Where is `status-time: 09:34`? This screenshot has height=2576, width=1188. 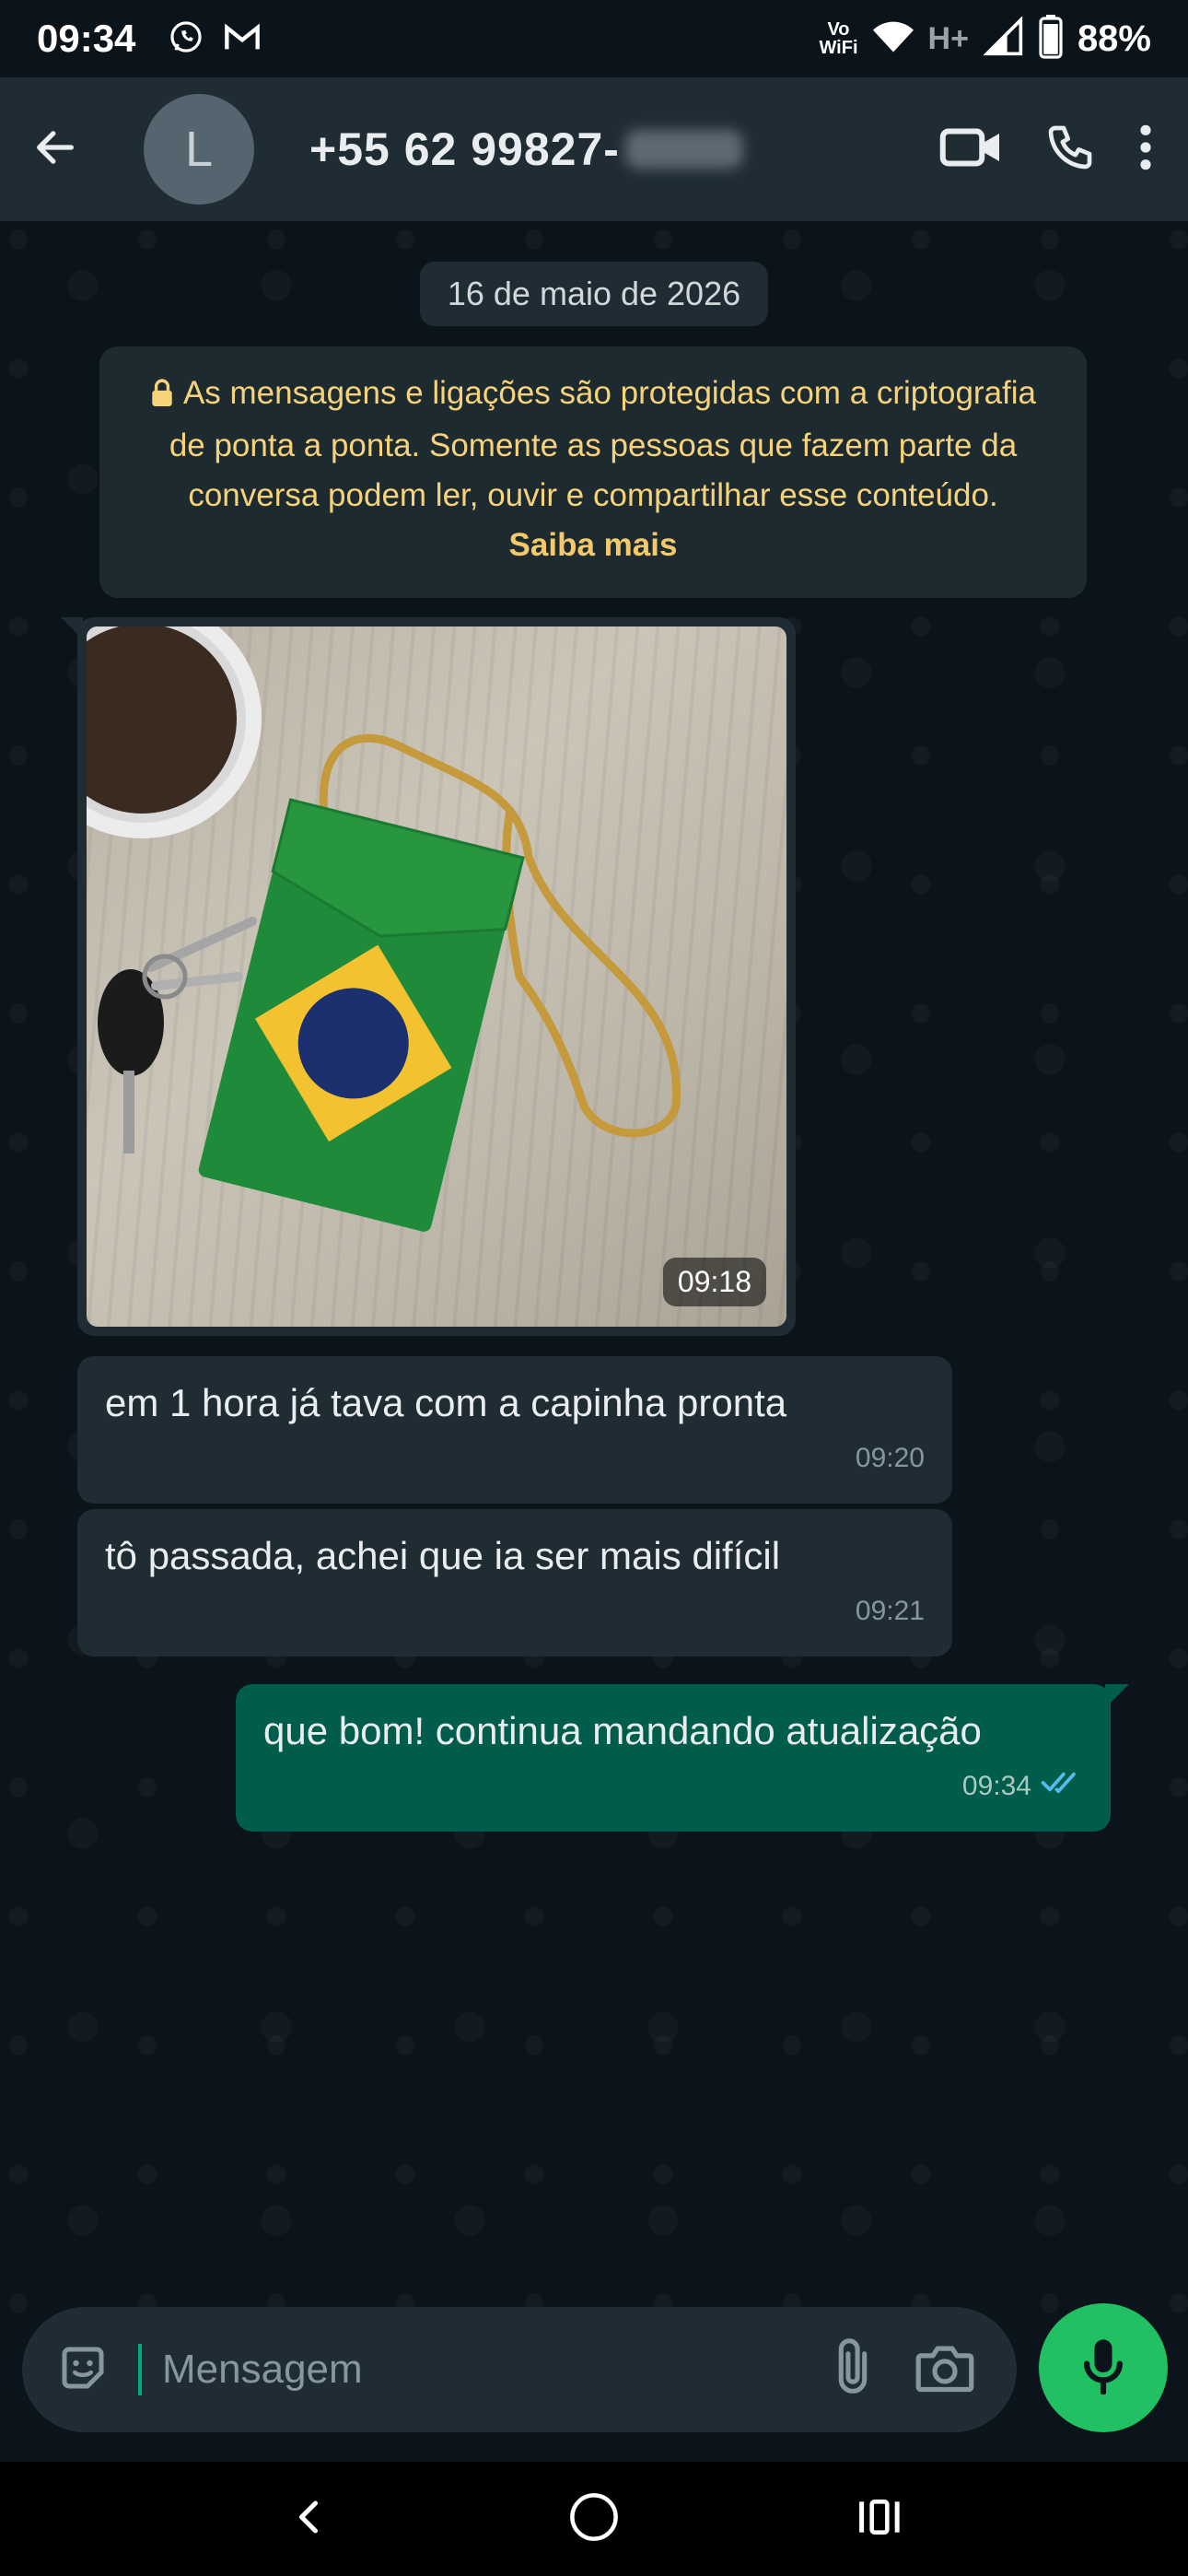
status-time: 09:34 is located at coordinates (86, 38).